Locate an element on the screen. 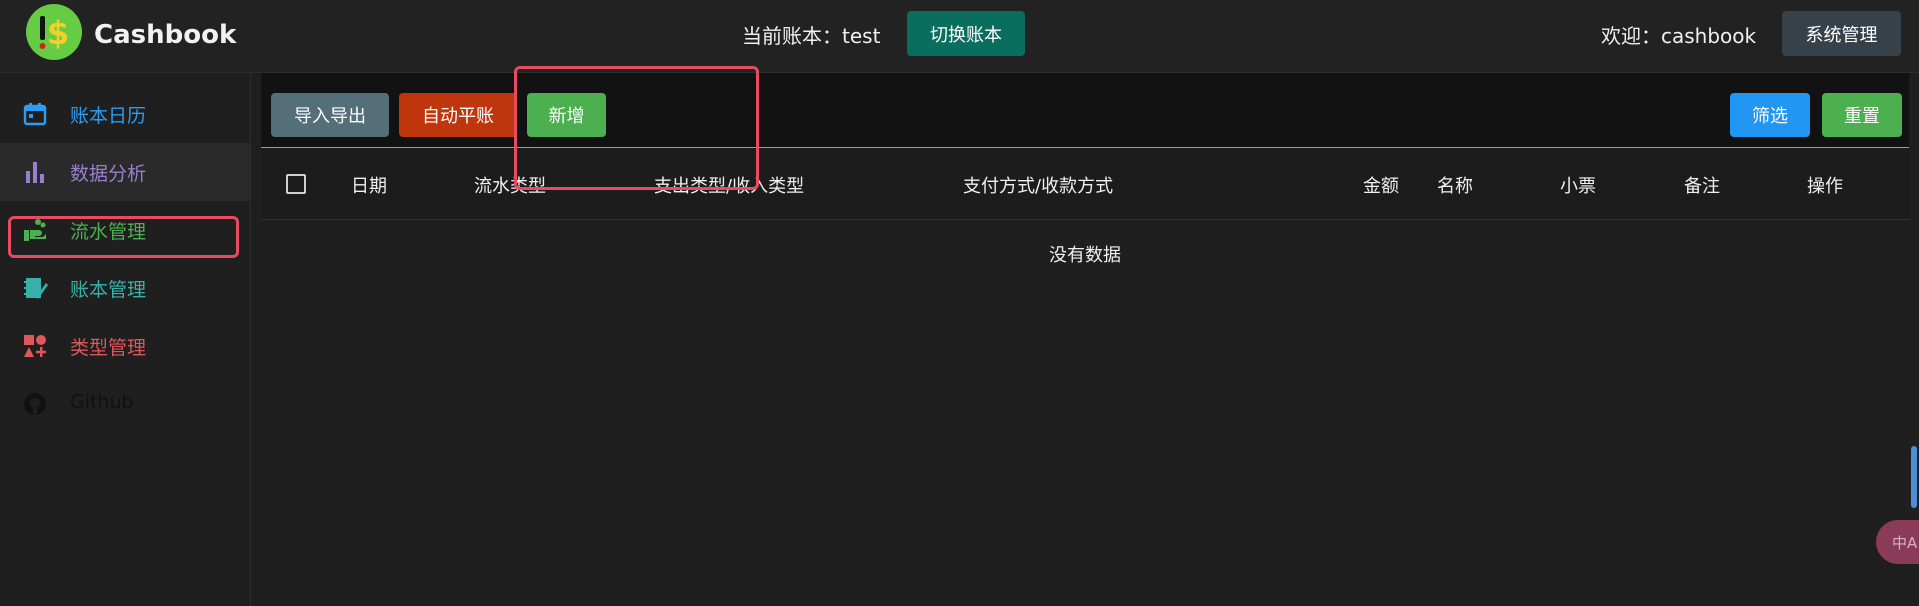  sidebar-item-calendar: 账本日历 is located at coordinates (125, 114).